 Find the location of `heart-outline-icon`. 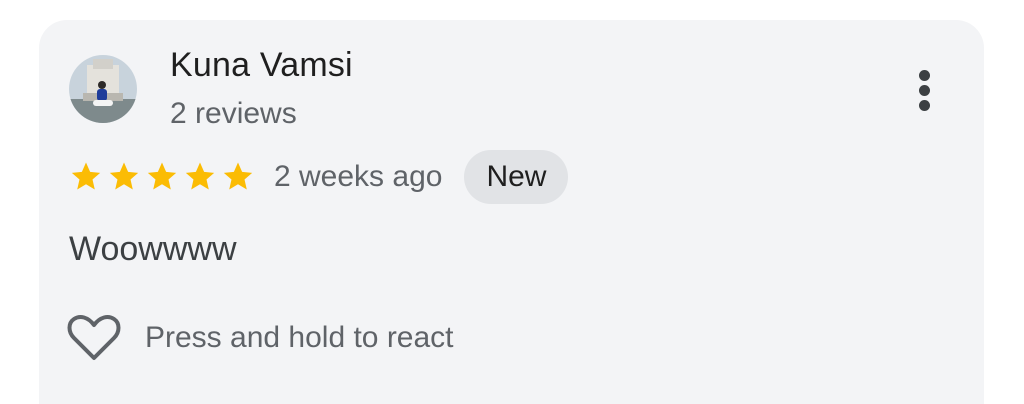

heart-outline-icon is located at coordinates (94, 338).